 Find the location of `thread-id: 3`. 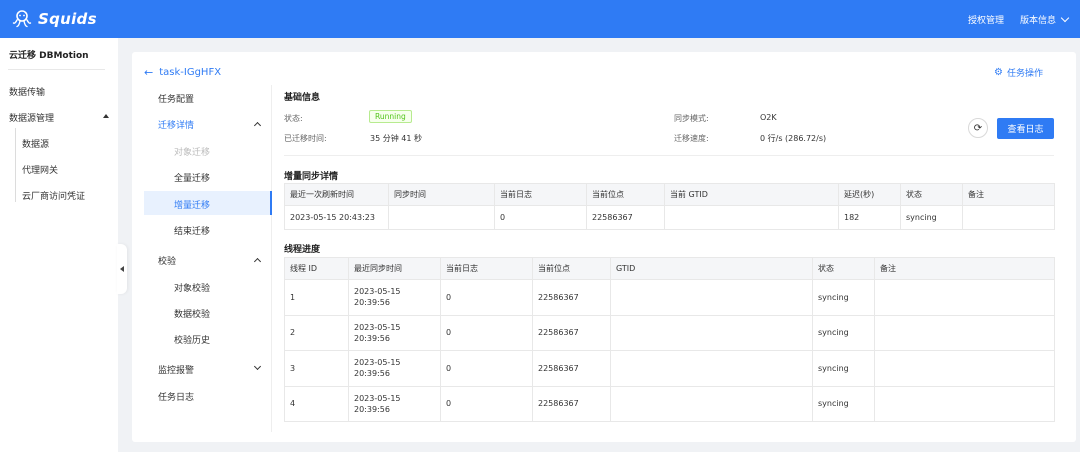

thread-id: 3 is located at coordinates (316, 368).